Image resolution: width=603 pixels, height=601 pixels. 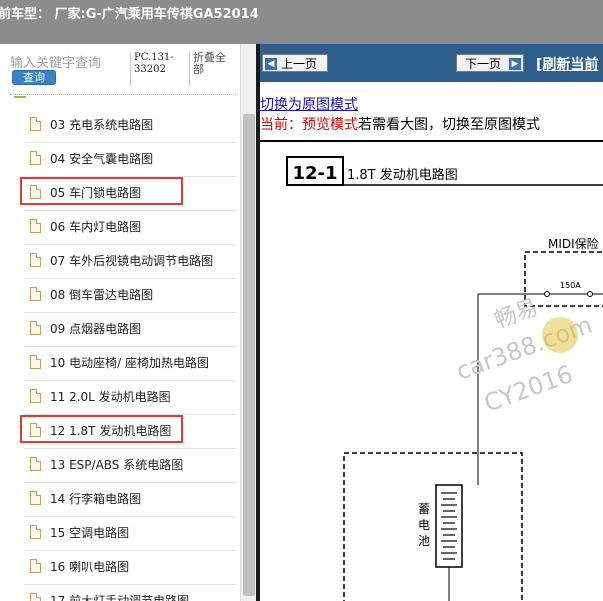 I want to click on tree-item: 11 2.0L 发动机电路图, so click(x=130, y=397).